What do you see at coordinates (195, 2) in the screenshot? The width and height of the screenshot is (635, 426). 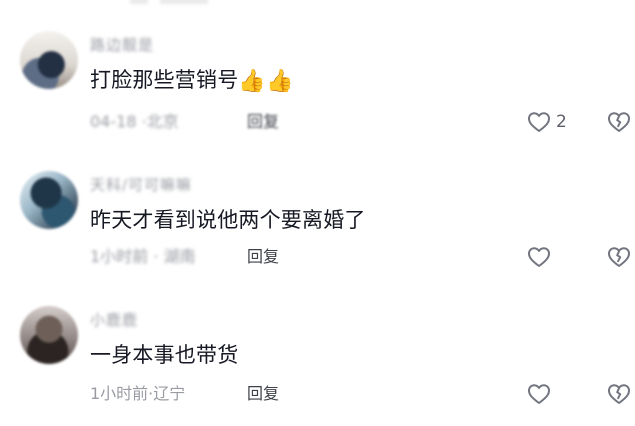 I see `previous-comment-fragment` at bounding box center [195, 2].